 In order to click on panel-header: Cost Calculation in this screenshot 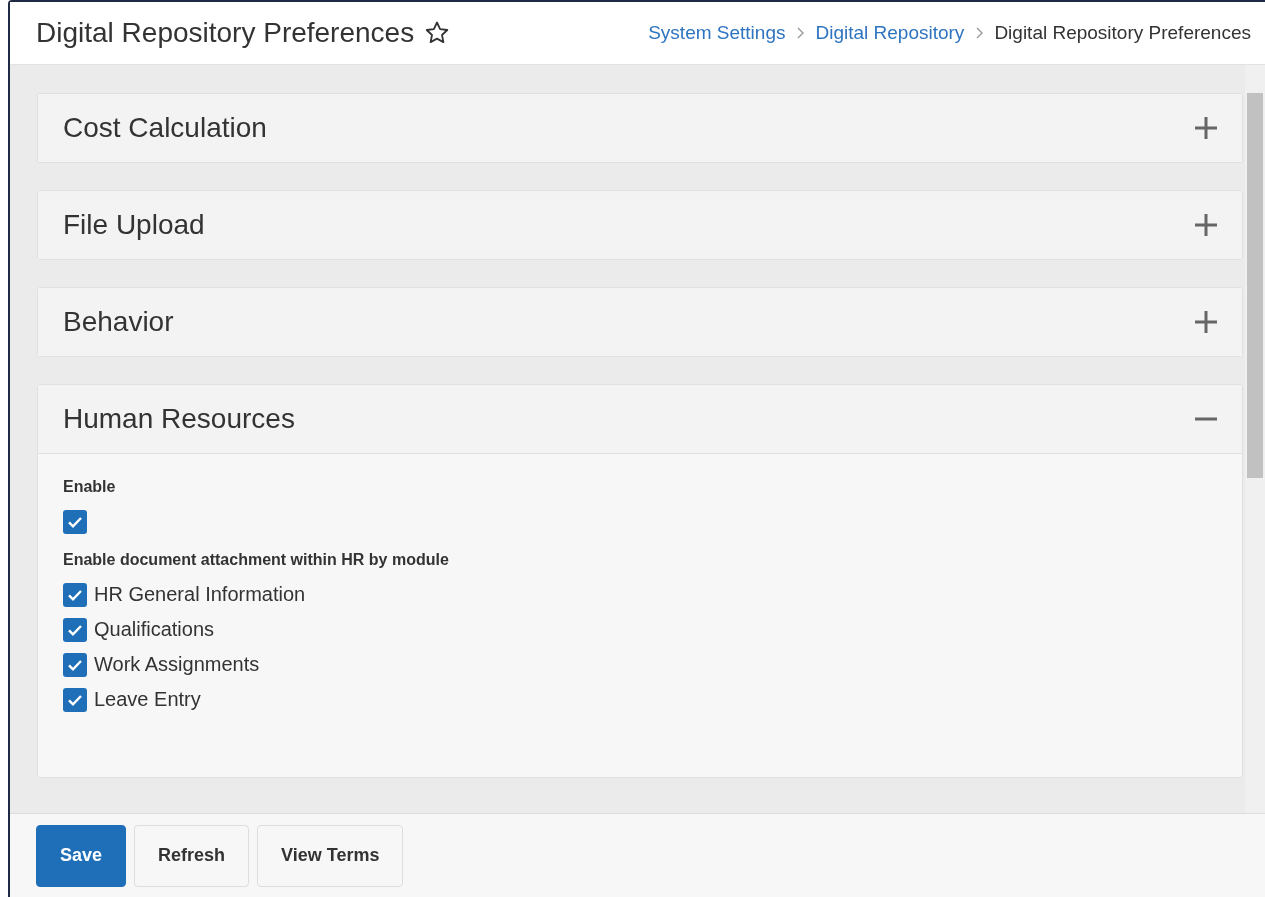, I will do `click(640, 128)`.